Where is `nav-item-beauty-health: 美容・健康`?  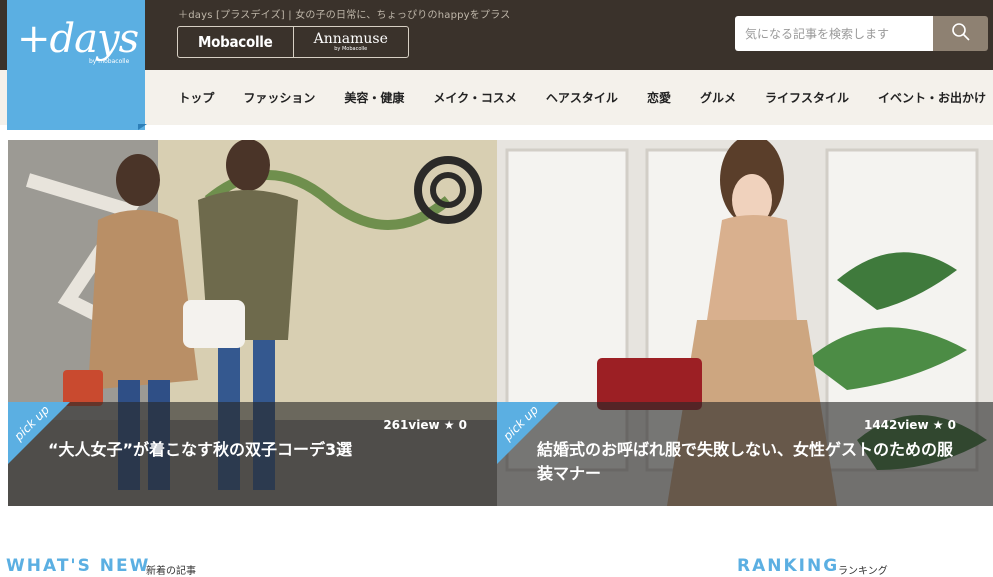 nav-item-beauty-health: 美容・健康 is located at coordinates (374, 97).